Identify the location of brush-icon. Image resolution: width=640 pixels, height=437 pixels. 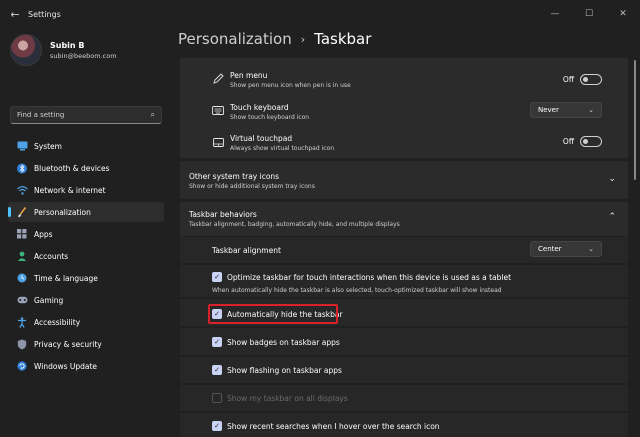
(22, 212).